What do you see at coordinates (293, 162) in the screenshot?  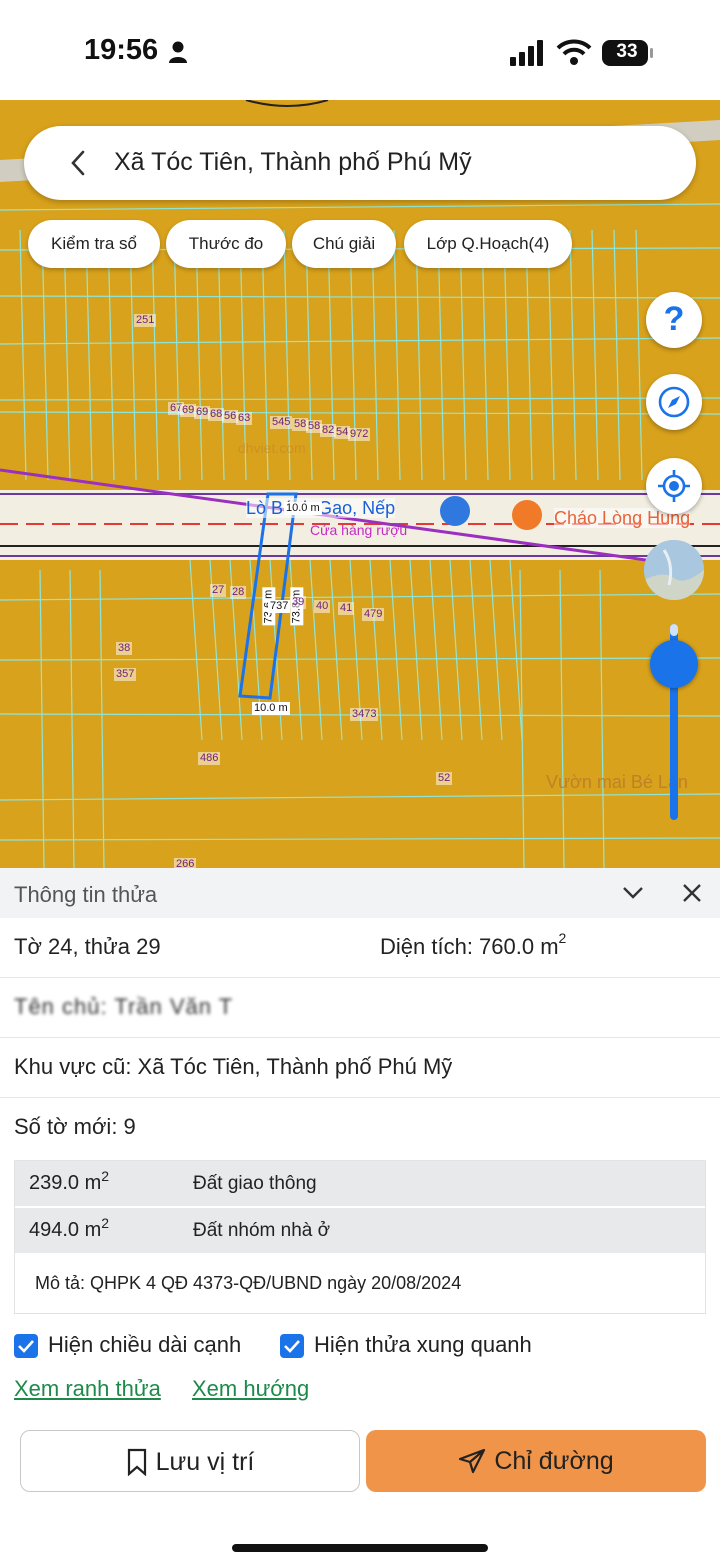 I see `location-title: Xã Tóc Tiên, Thành phố Phú Mỹ` at bounding box center [293, 162].